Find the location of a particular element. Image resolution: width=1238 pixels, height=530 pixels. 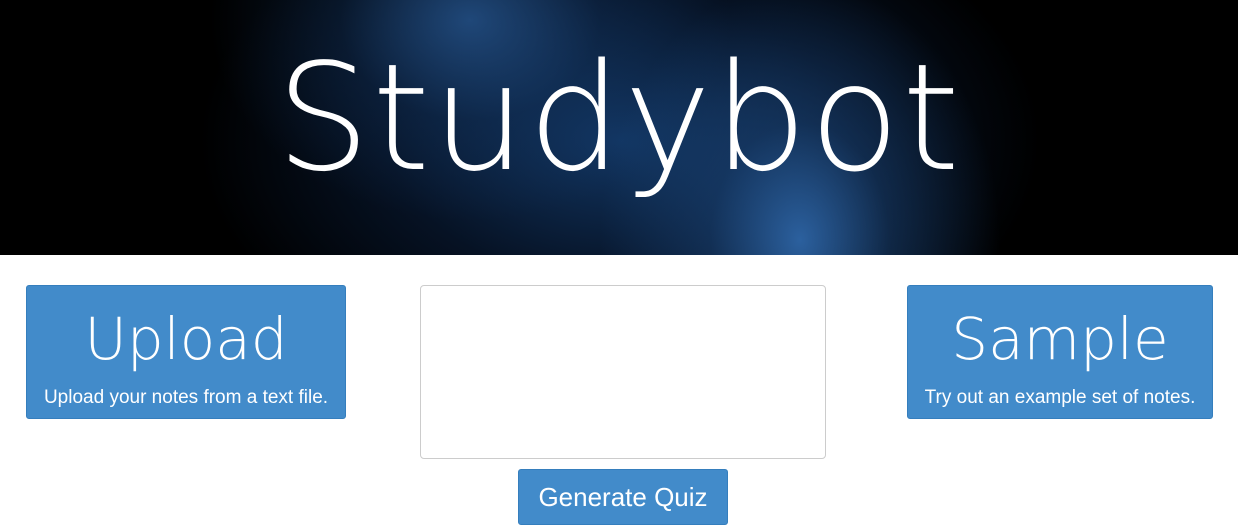

sample-button-title: Sample is located at coordinates (1060, 339).